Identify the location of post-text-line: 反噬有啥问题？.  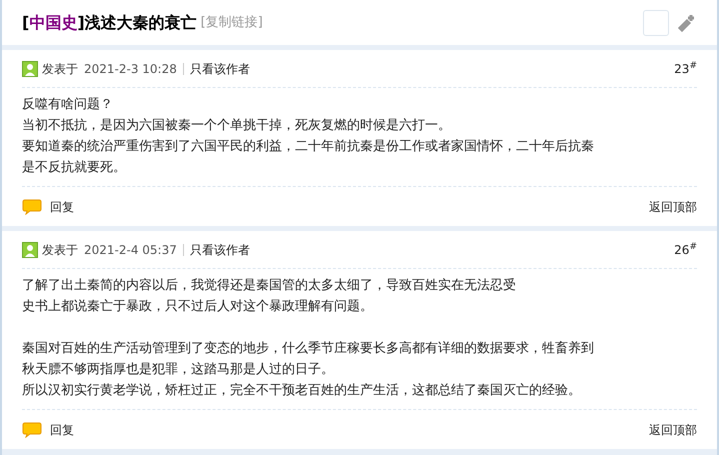
(68, 105).